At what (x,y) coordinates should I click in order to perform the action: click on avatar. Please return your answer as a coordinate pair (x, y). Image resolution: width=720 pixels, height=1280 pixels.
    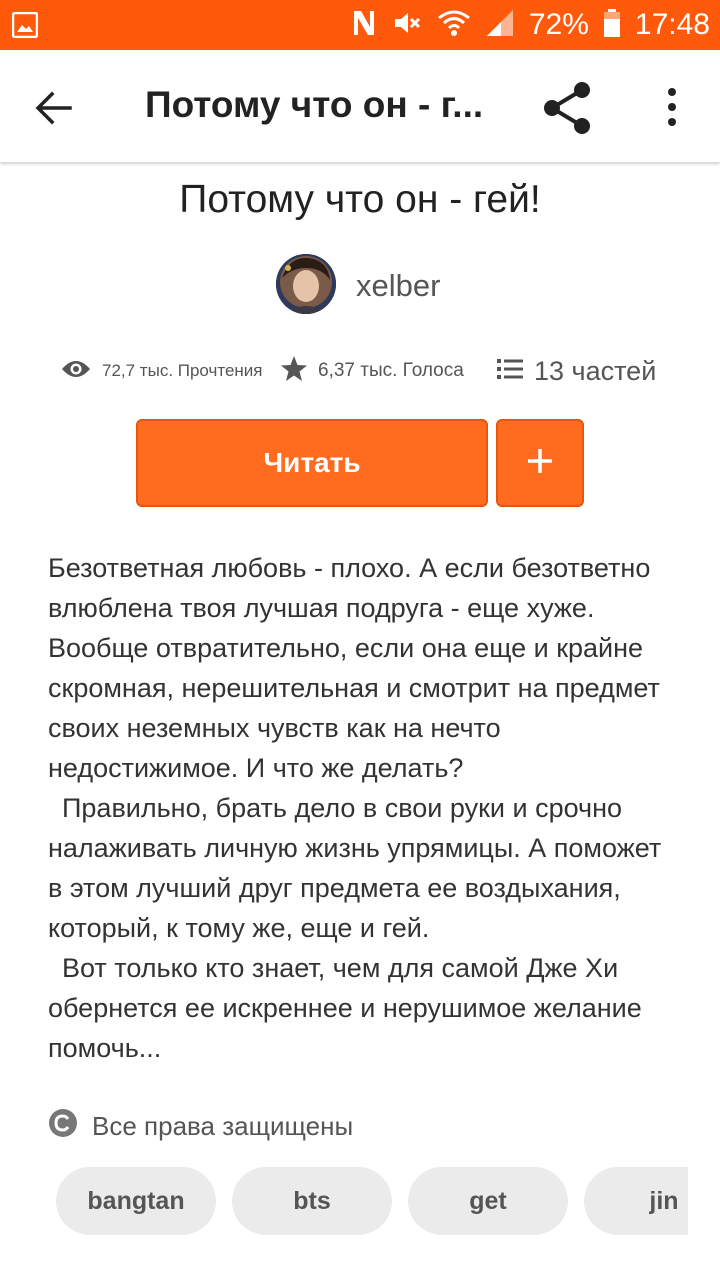
    Looking at the image, I should click on (306, 284).